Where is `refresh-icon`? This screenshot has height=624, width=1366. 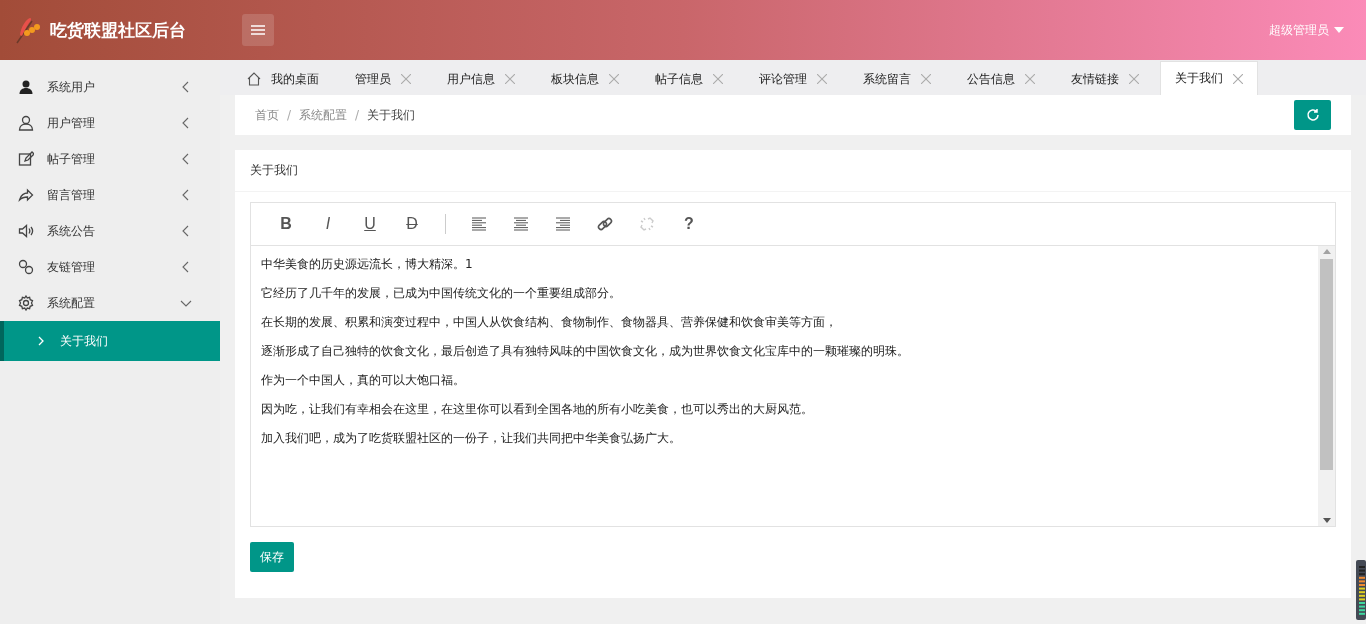
refresh-icon is located at coordinates (1312, 115).